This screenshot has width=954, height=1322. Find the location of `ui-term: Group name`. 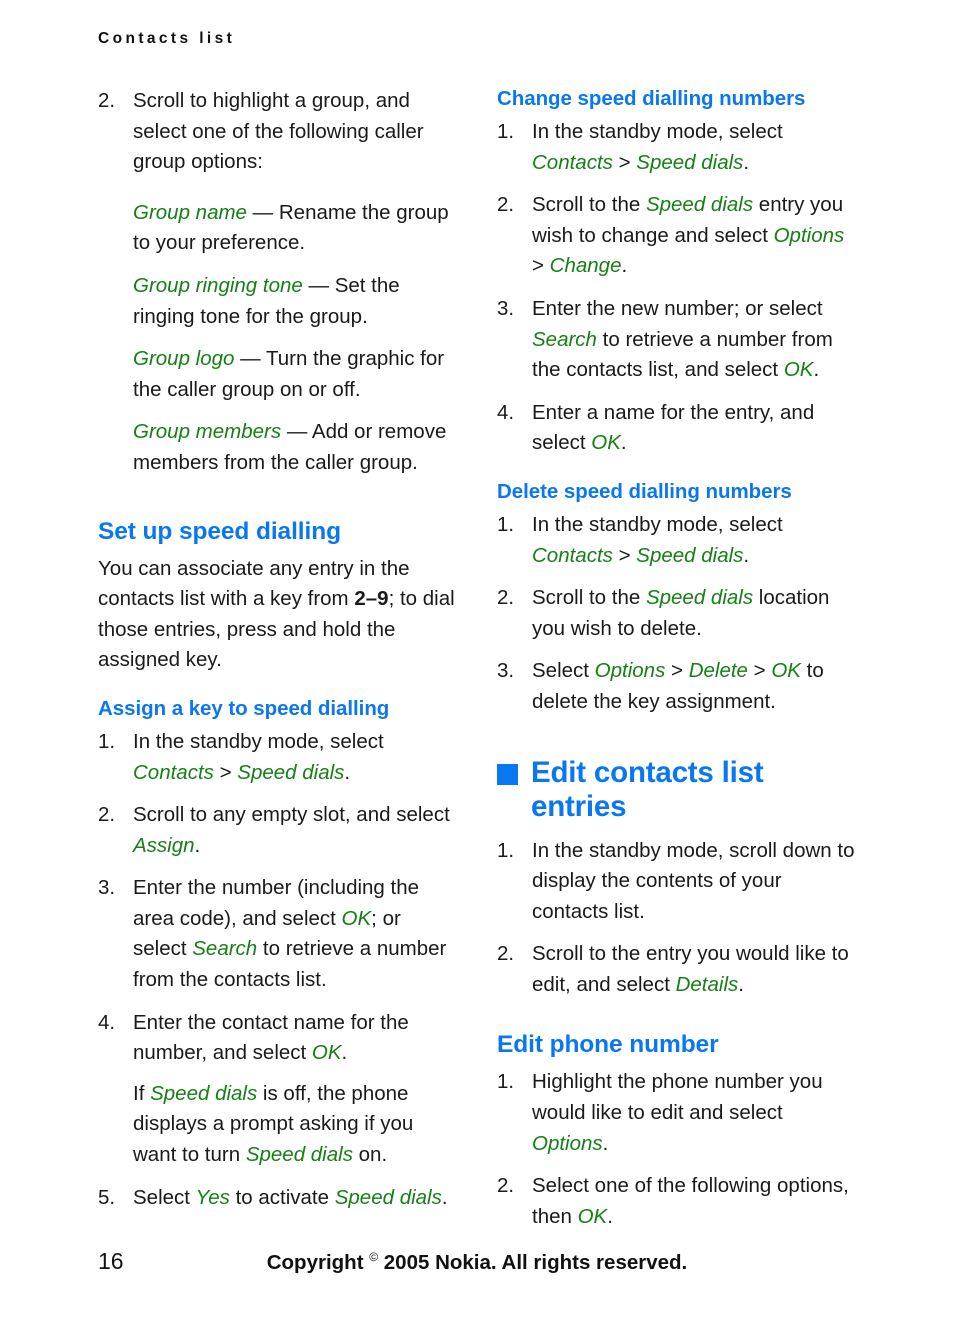

ui-term: Group name is located at coordinates (190, 212).